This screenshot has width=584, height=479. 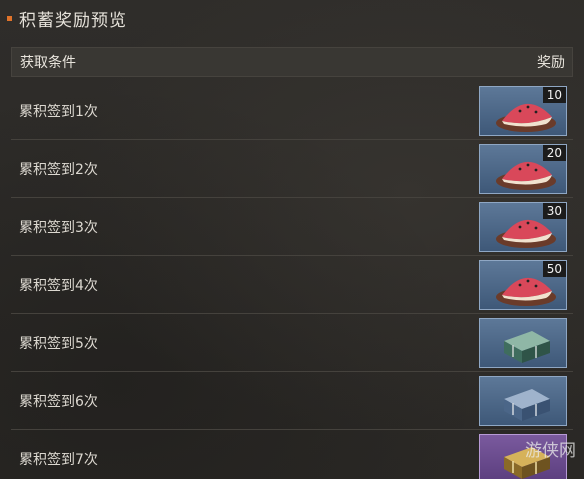 I want to click on panel-header: 积蓄奖励预览, so click(x=292, y=18).